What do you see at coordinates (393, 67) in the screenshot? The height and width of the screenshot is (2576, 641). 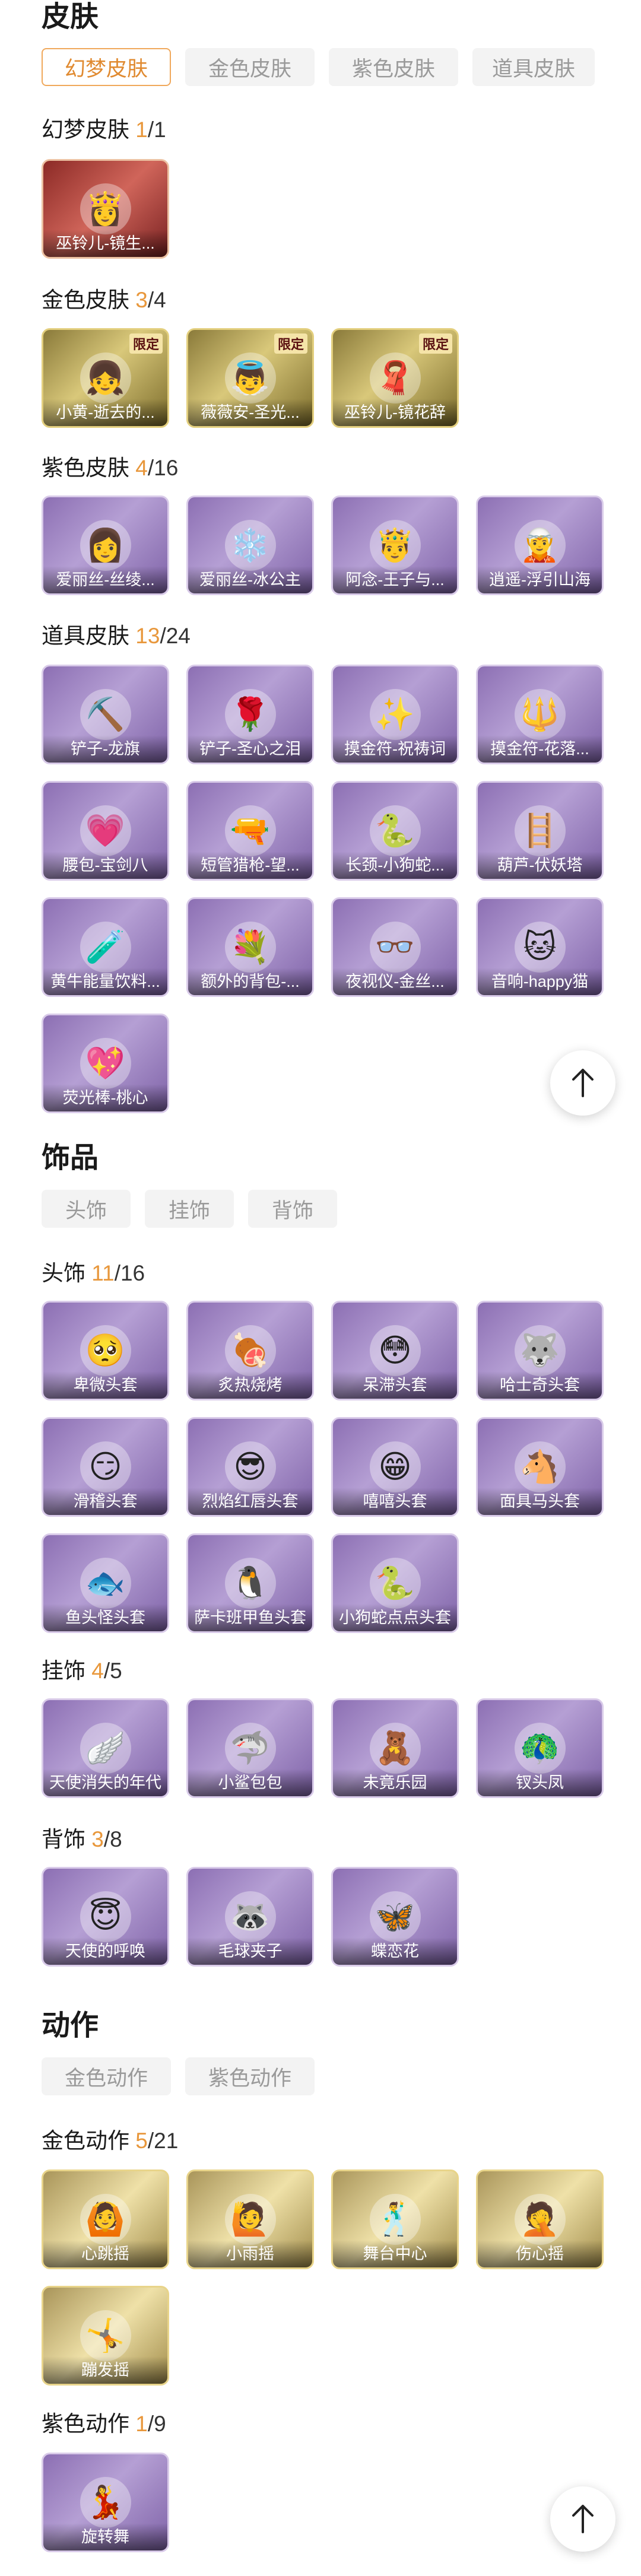 I see `tab-purple-skin: 紫色皮肤` at bounding box center [393, 67].